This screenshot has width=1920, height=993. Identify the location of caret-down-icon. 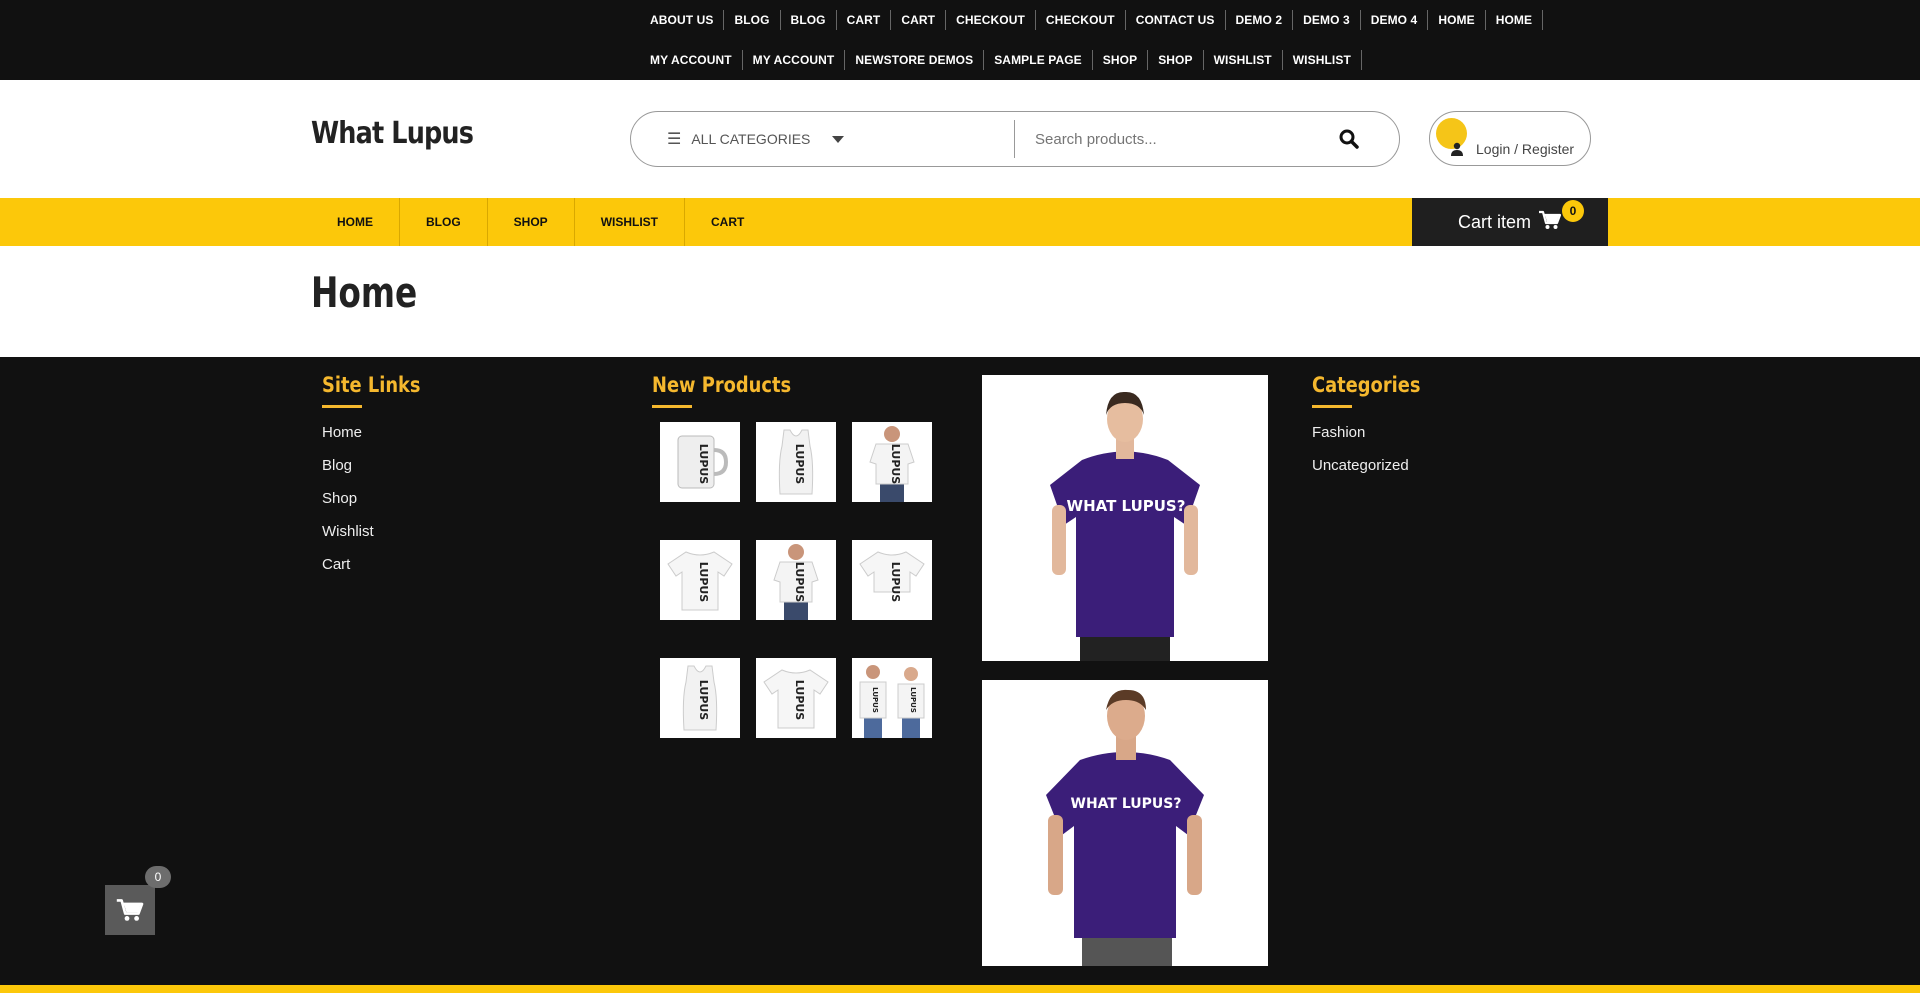
(838, 139).